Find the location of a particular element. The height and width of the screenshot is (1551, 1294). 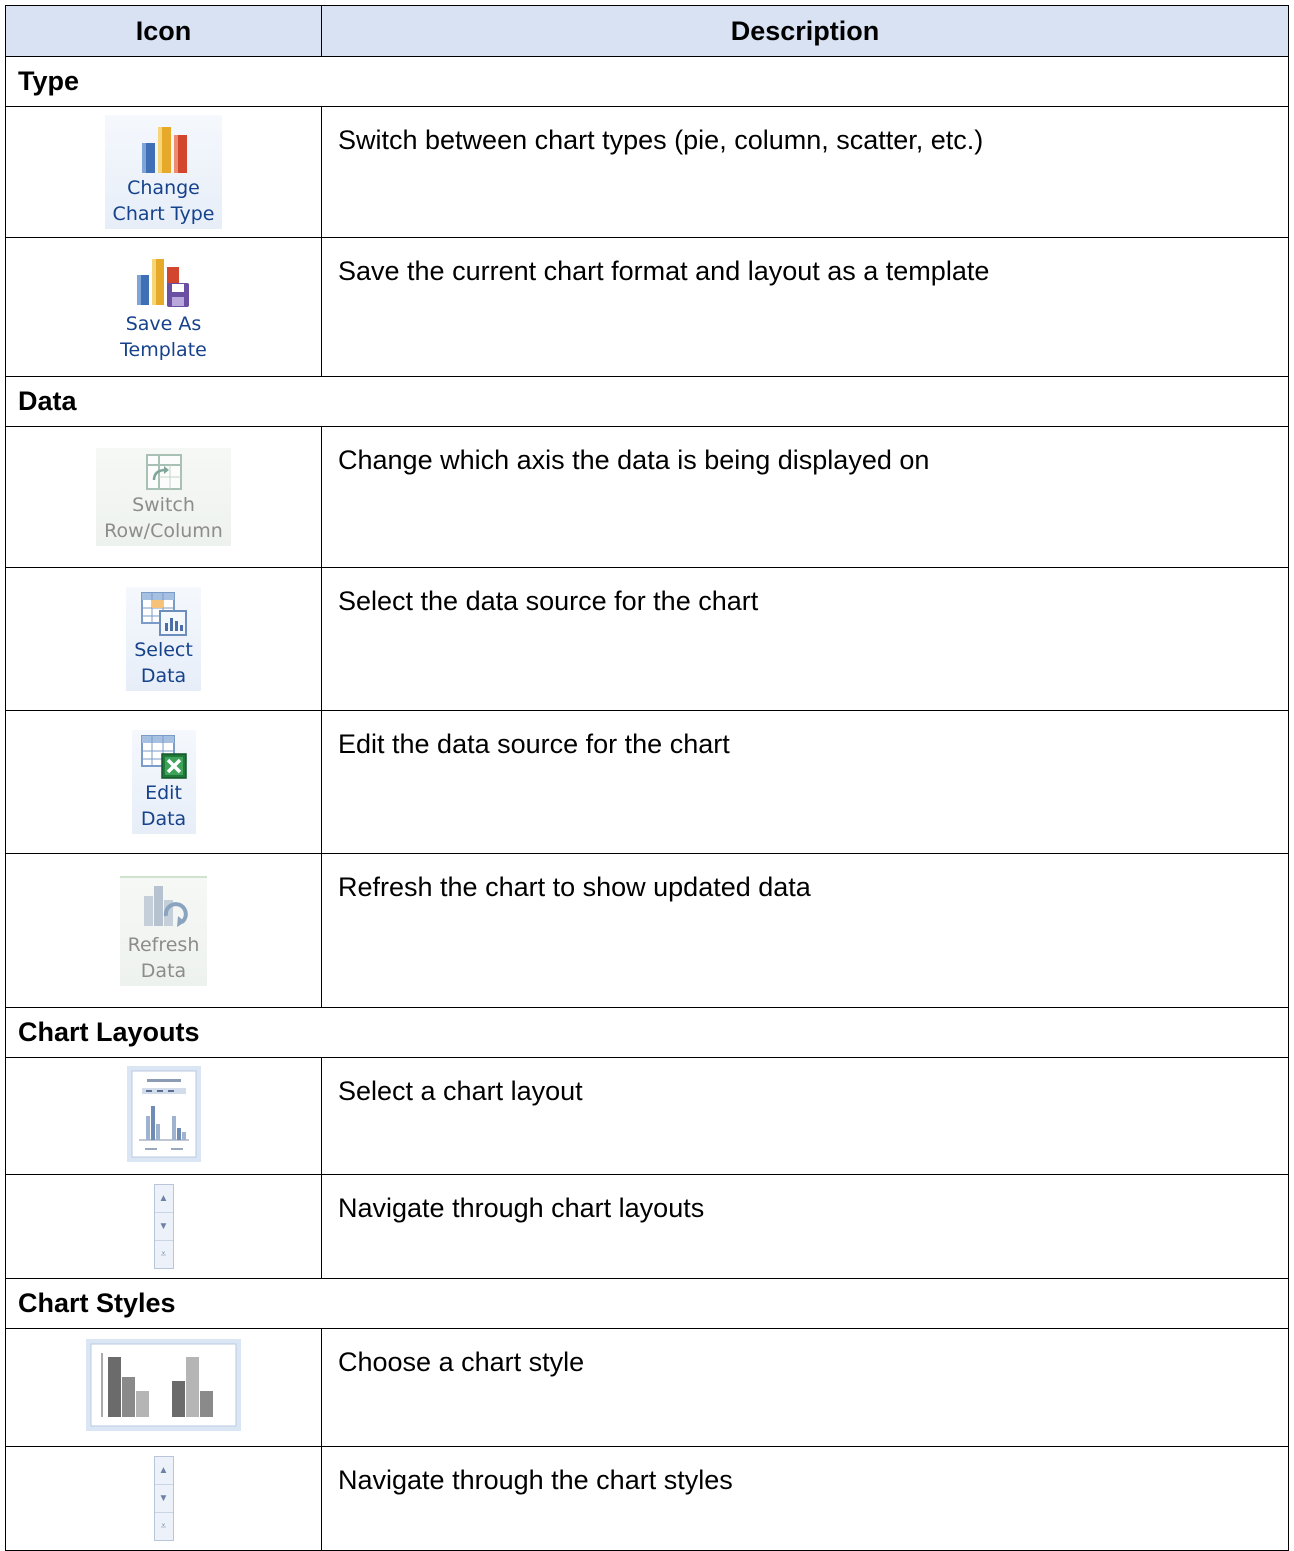

save-as-template-button: Save As Template is located at coordinates (163, 307).